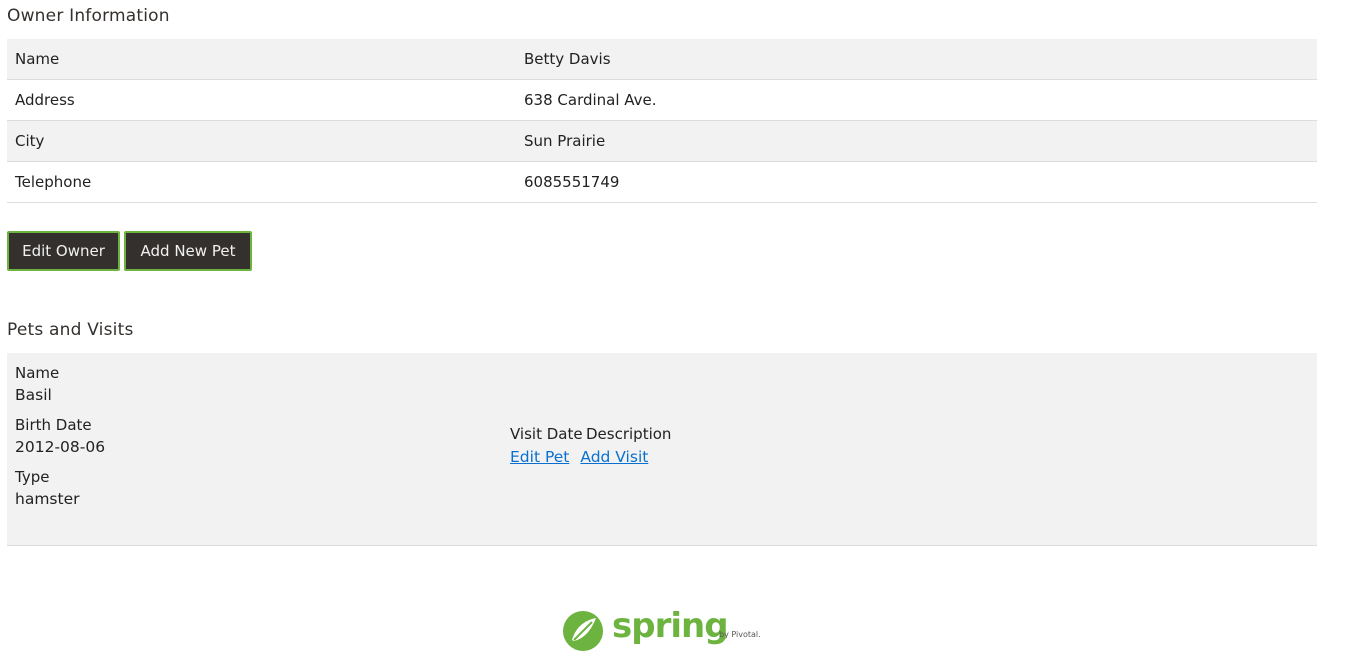 This screenshot has height=670, width=1347. I want to click on description-header: Description, so click(629, 434).